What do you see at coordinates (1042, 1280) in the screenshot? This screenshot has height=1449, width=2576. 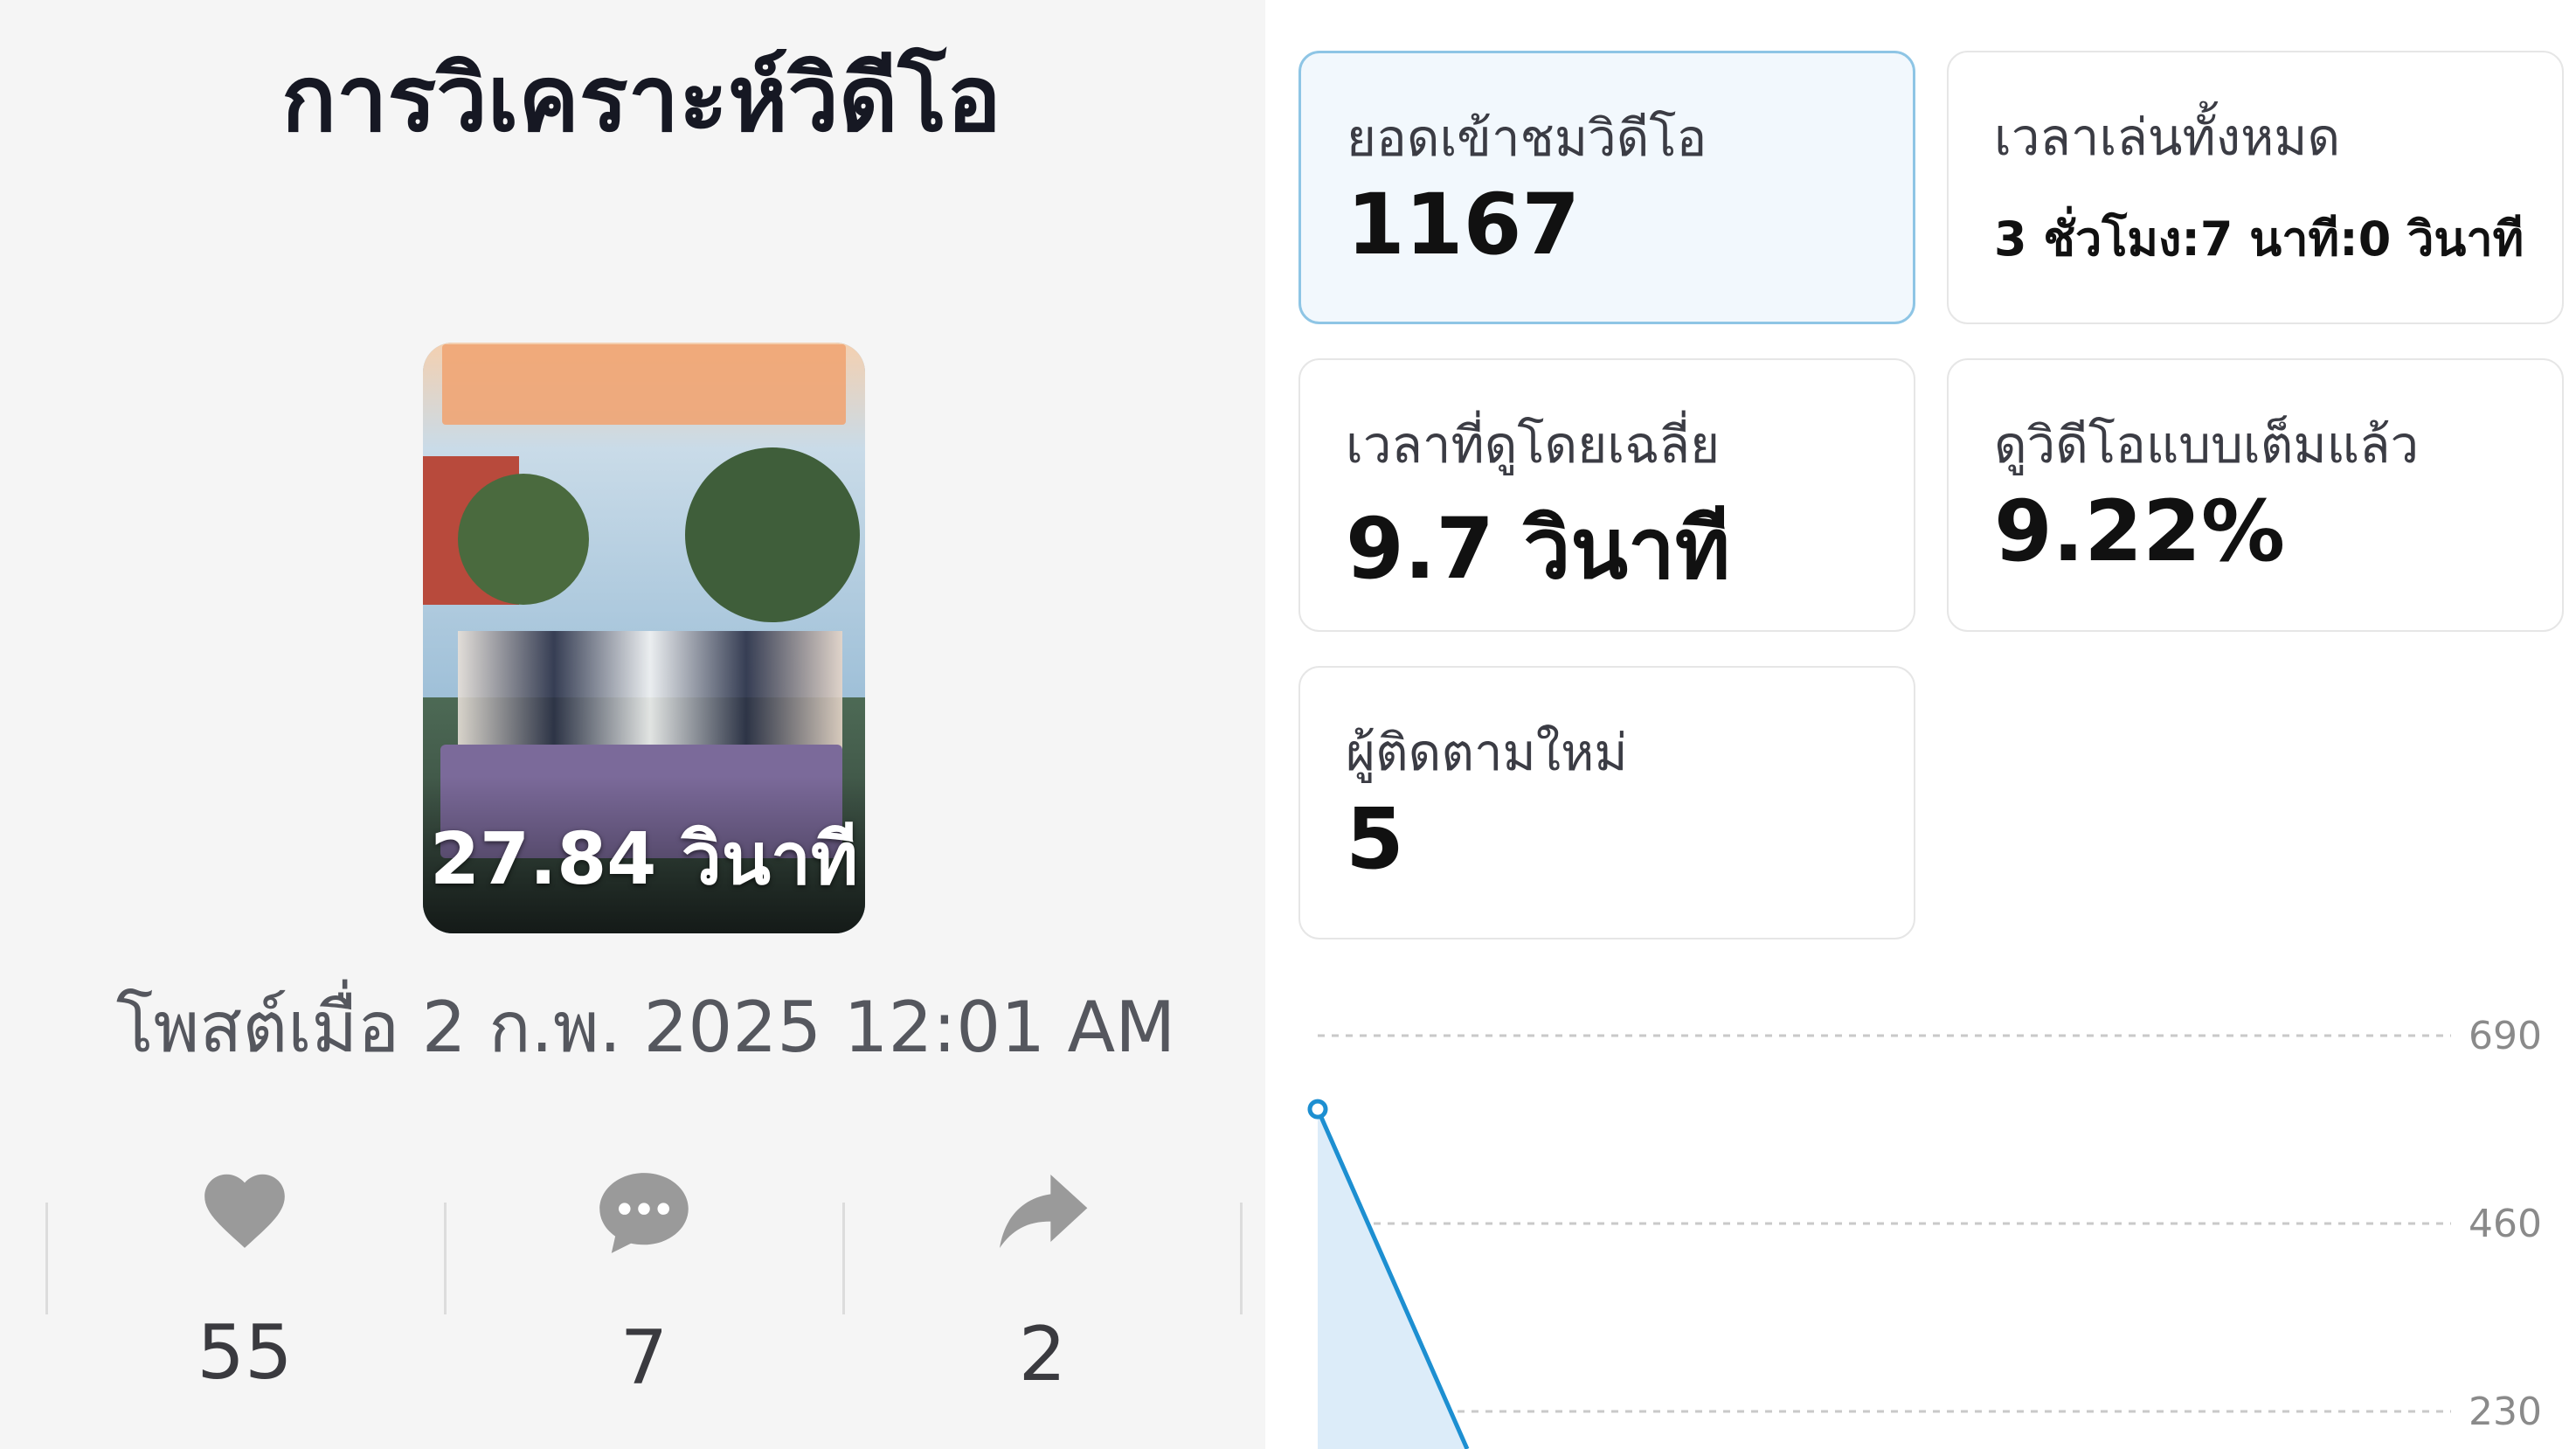 I see `shares-stat: 2` at bounding box center [1042, 1280].